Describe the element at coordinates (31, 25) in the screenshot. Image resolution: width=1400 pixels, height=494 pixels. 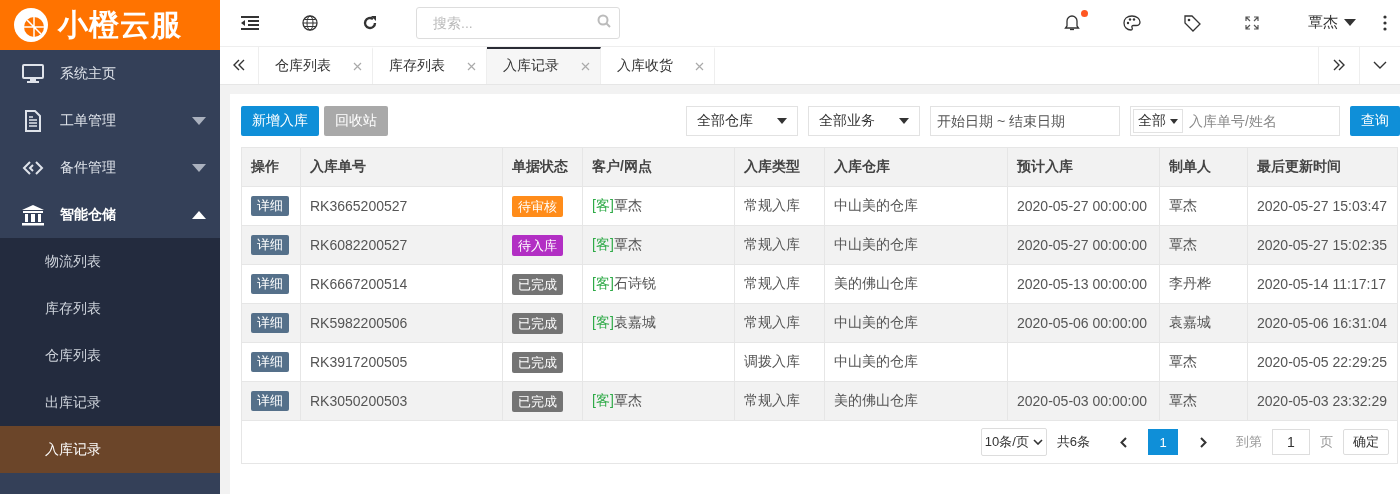
I see `logo-icon` at that location.